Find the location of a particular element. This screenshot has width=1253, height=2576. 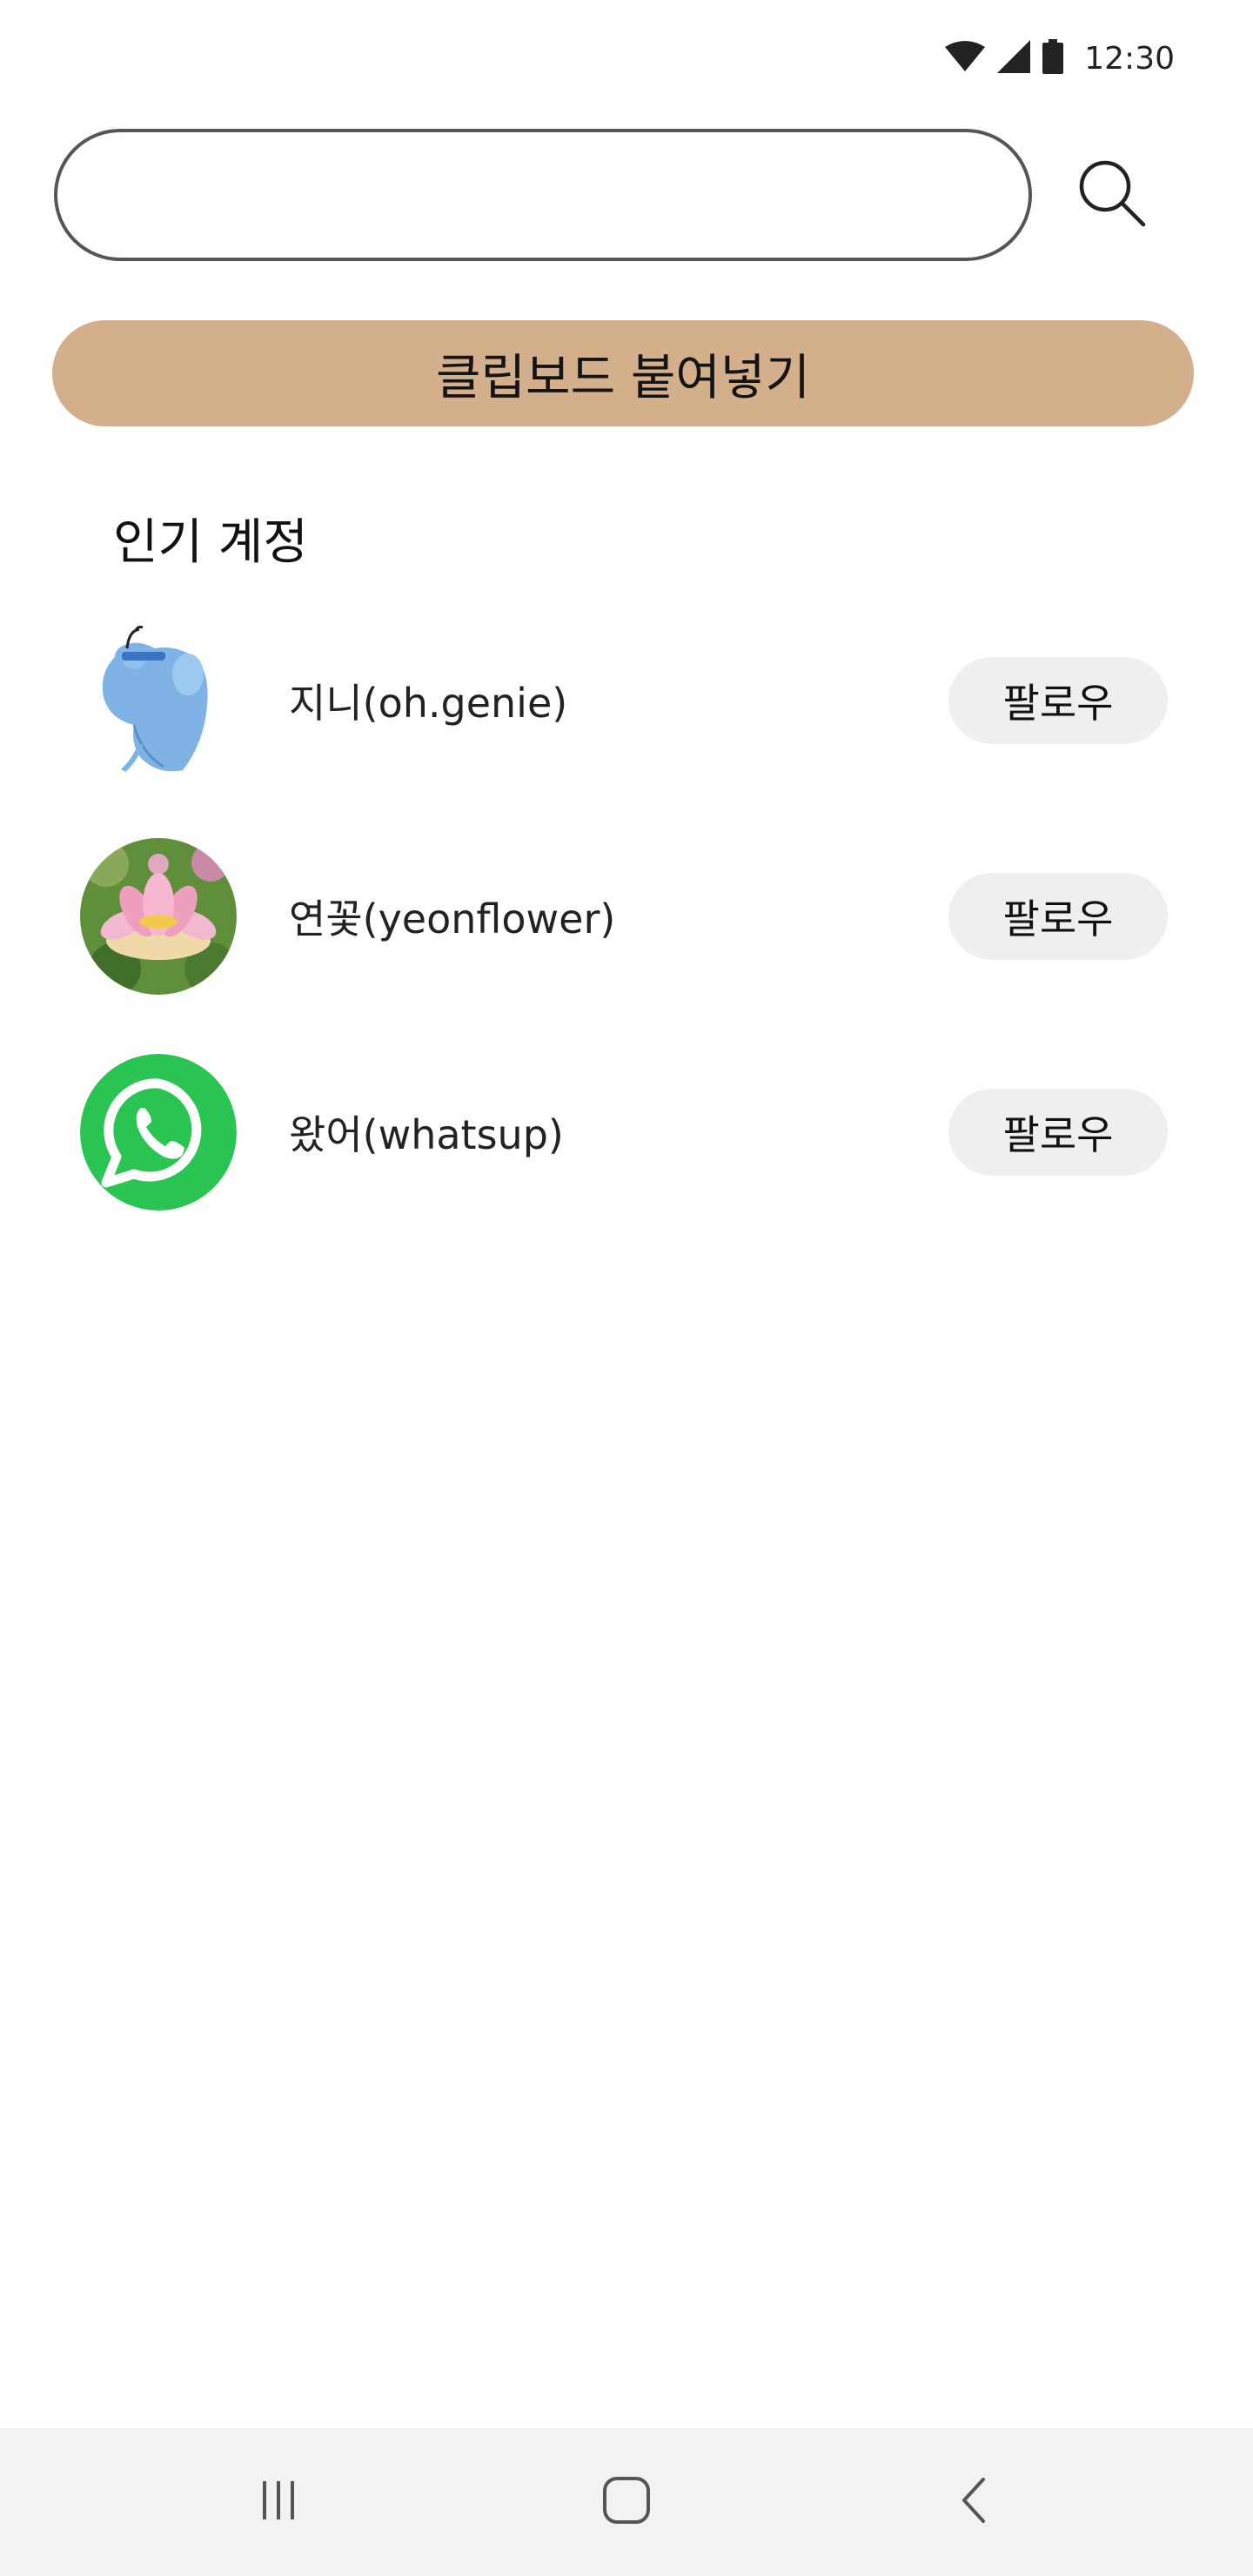

whatsapp-avatar is located at coordinates (158, 1132).